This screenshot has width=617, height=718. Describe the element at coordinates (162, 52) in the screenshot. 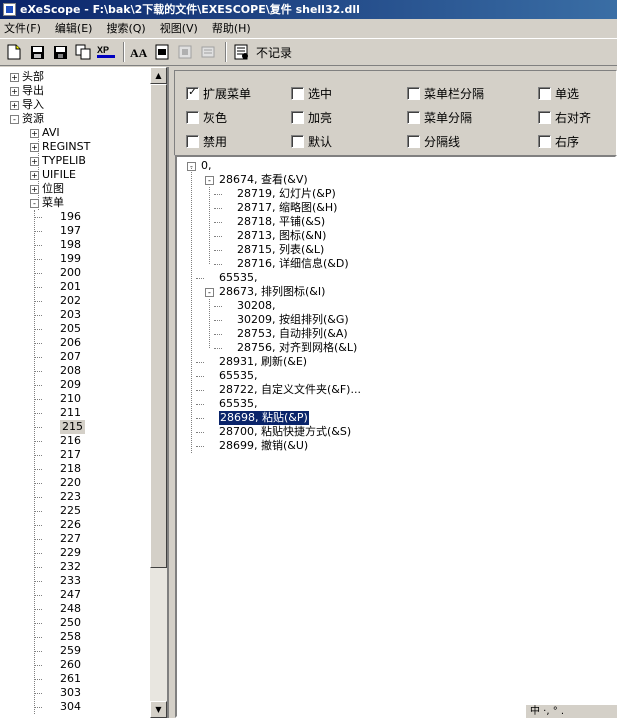

I see `hex-view-button` at that location.